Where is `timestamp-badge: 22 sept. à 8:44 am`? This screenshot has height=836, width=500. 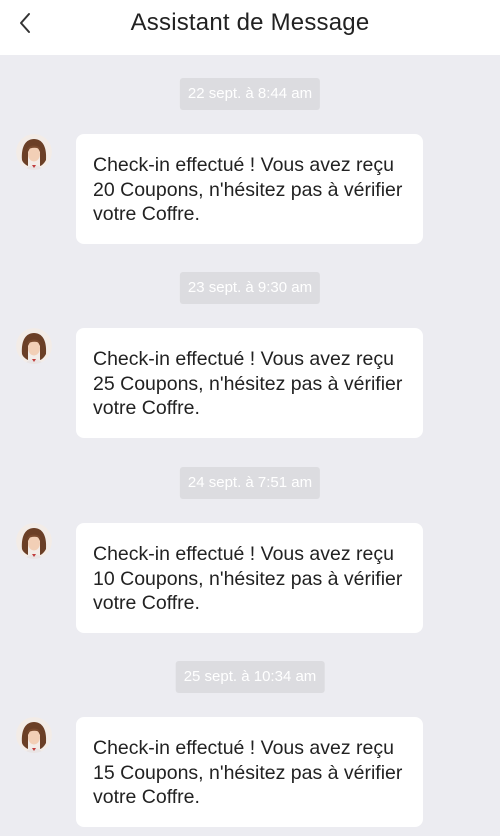 timestamp-badge: 22 sept. à 8:44 am is located at coordinates (250, 94).